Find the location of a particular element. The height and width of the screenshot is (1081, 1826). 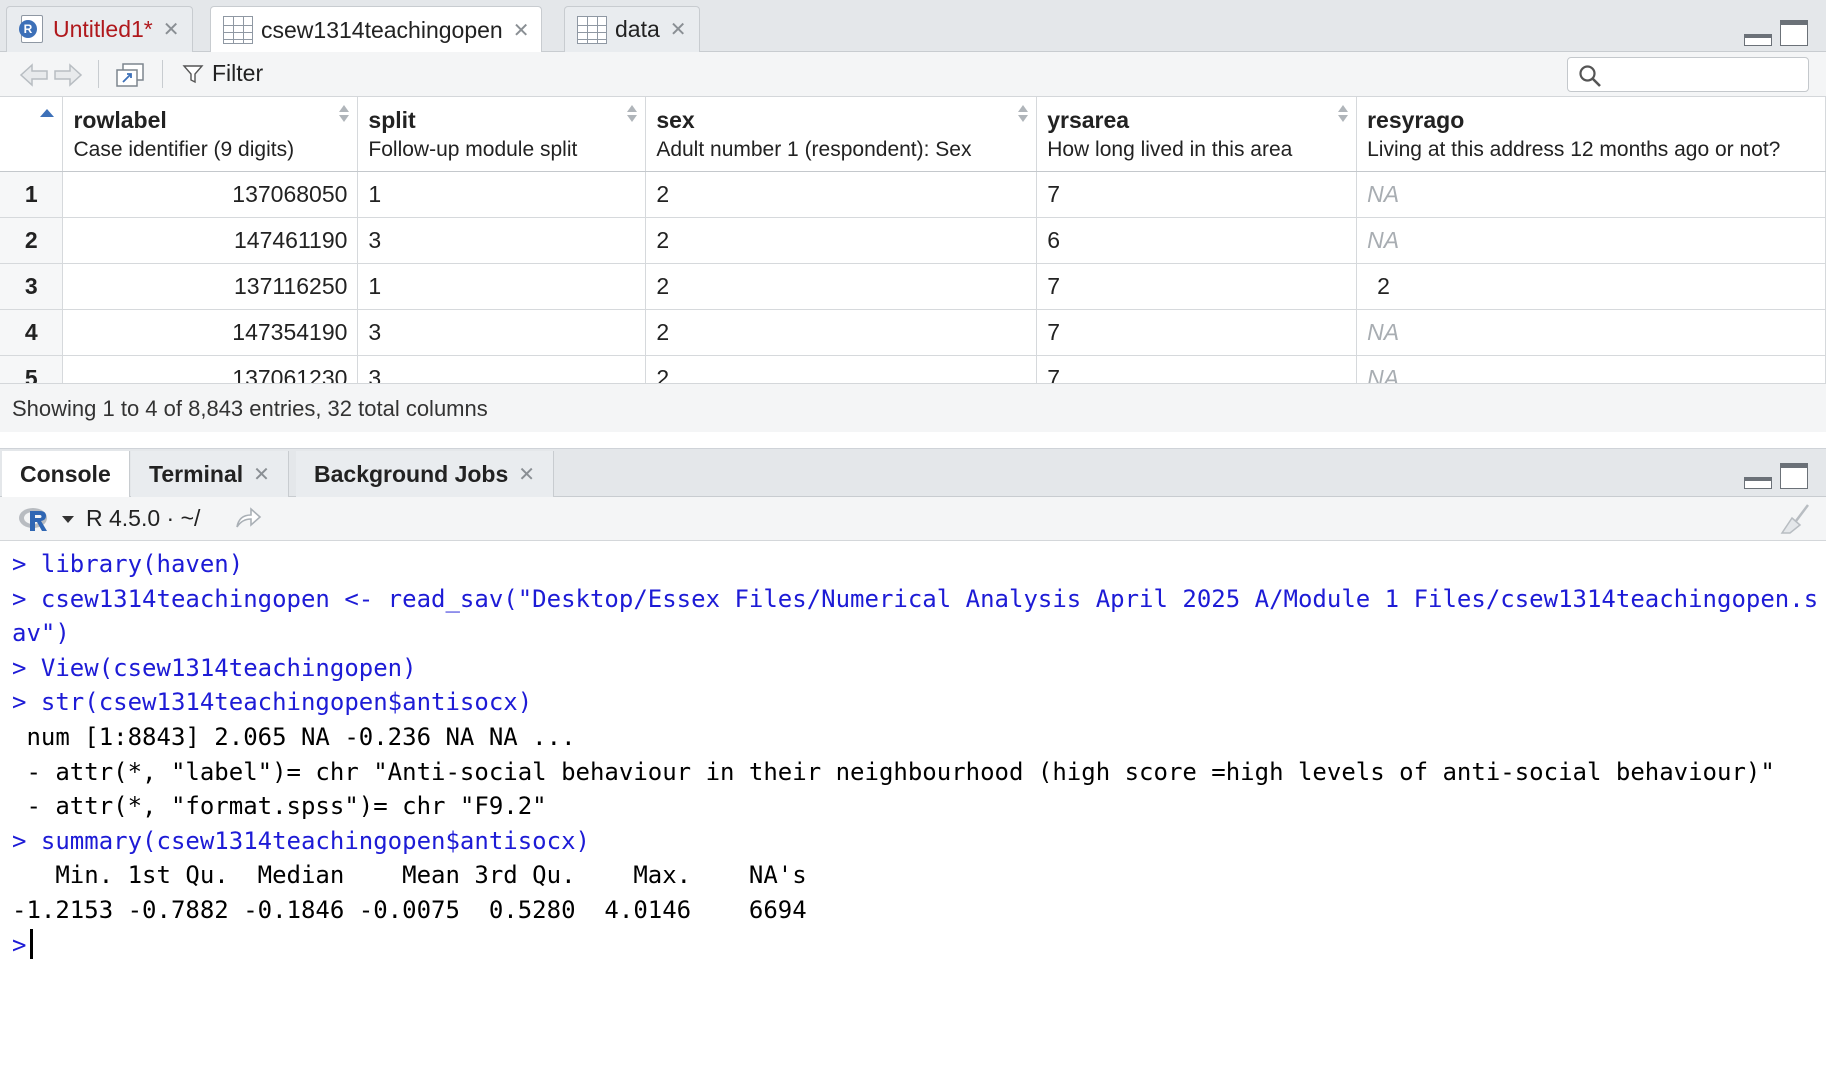

column-label: Follow-up module split is located at coordinates (473, 149).